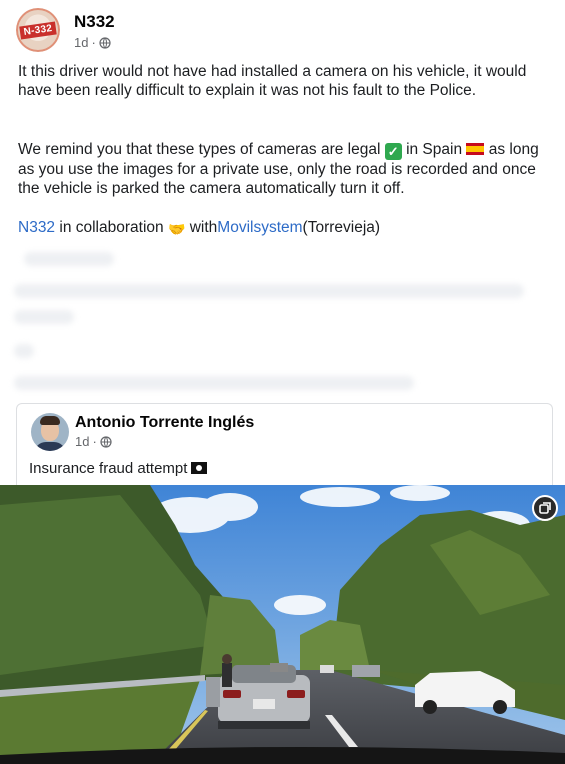  I want to click on shared-meta: 1d ·, so click(93, 441).